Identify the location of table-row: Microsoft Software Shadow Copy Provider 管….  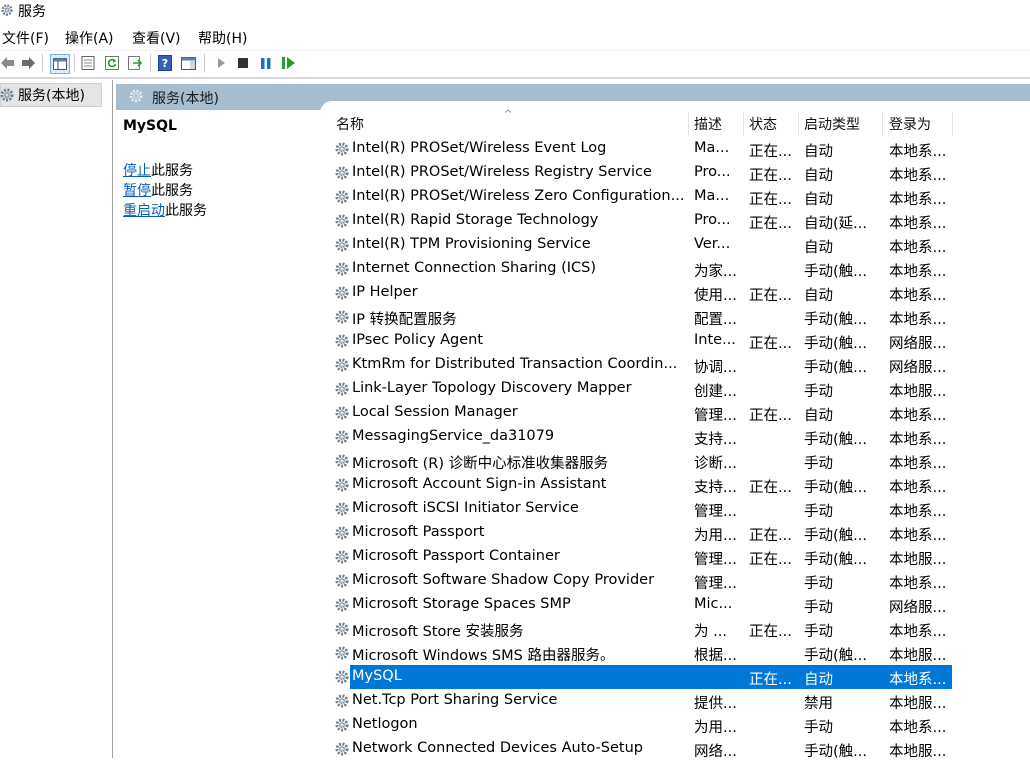
(642, 581).